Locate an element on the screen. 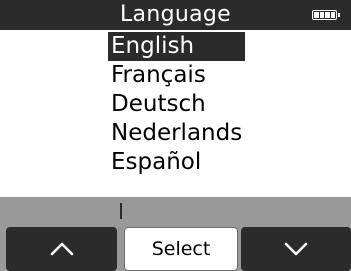 This screenshot has height=271, width=351. language-label: Nederlands is located at coordinates (177, 133).